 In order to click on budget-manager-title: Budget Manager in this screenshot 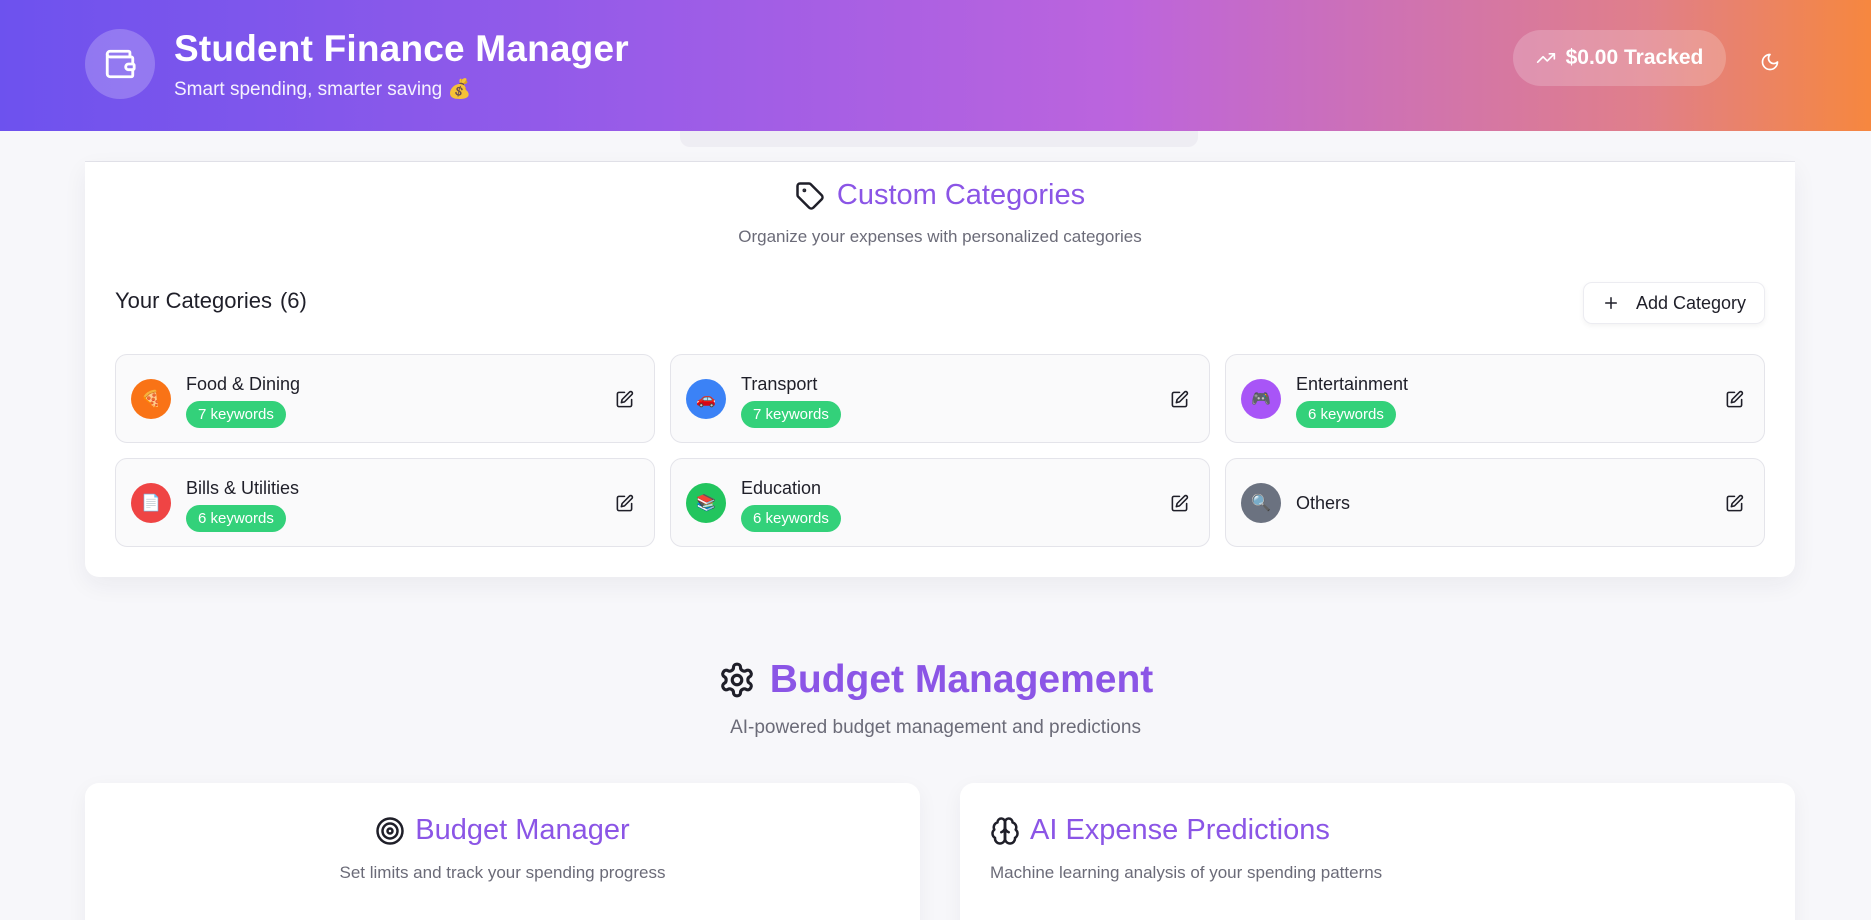, I will do `click(522, 830)`.